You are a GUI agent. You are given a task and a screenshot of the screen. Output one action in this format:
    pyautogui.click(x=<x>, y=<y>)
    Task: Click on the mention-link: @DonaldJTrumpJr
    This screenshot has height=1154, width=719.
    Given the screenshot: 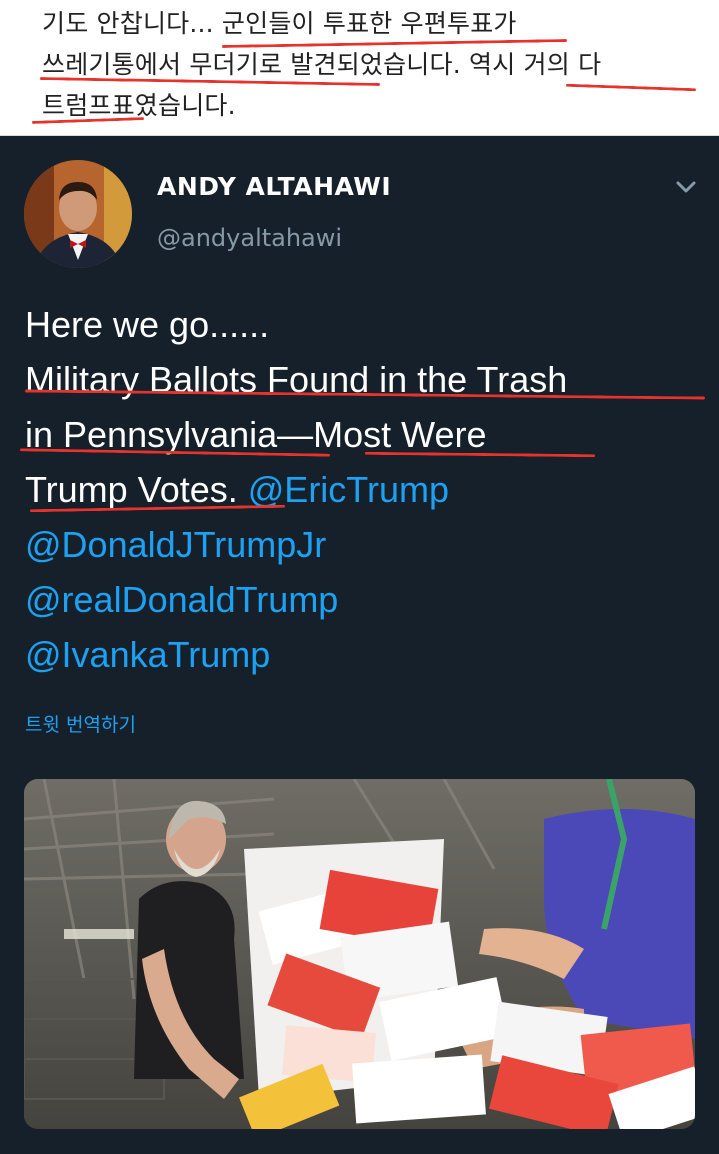 What is the action you would take?
    pyautogui.click(x=370, y=544)
    